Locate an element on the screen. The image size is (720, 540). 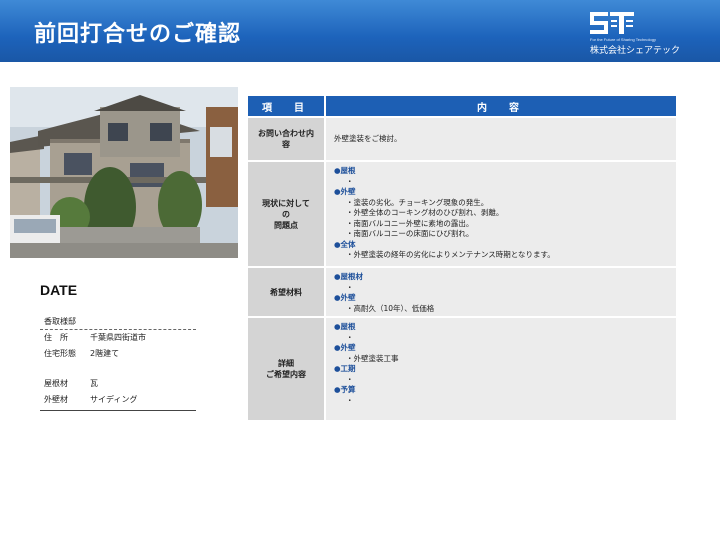
list-item: ・南面バルコニーの床面にひび割れ。 is located at coordinates (410, 233).